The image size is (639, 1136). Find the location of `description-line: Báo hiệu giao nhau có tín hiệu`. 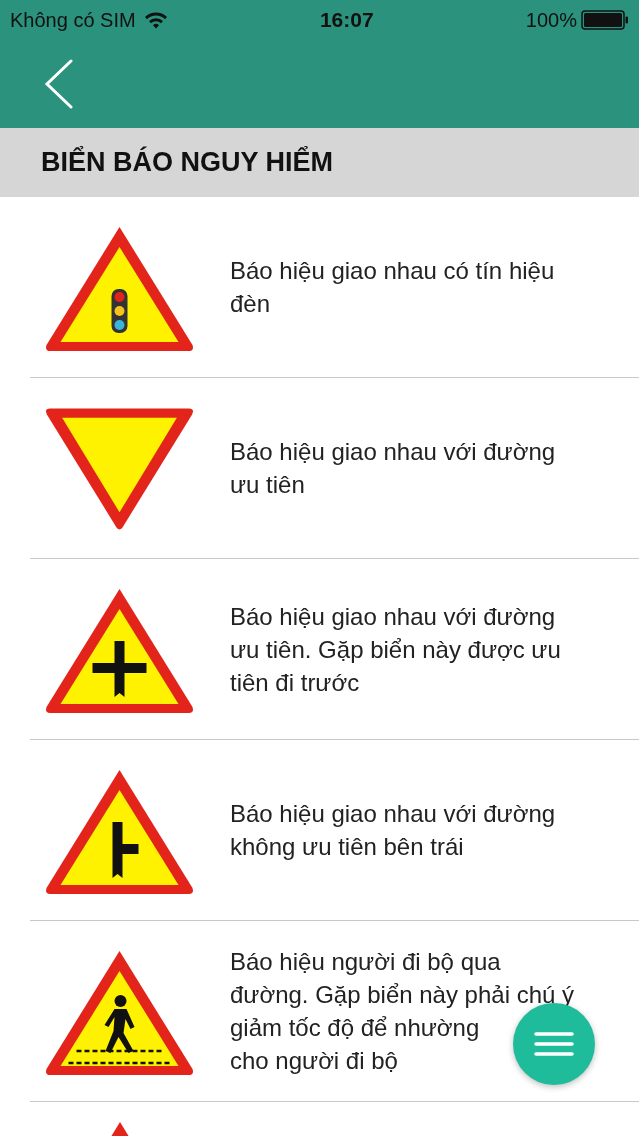

description-line: Báo hiệu giao nhau có tín hiệu is located at coordinates (392, 271).